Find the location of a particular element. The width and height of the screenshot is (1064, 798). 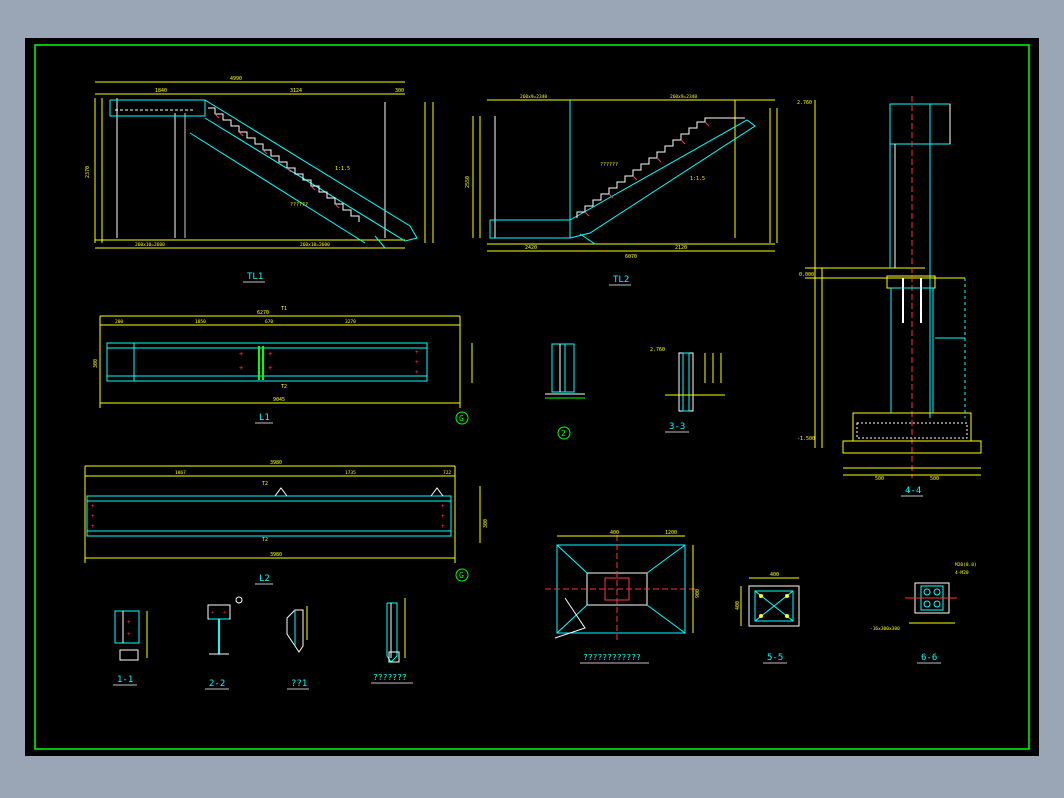

tl1-title: TL1 is located at coordinates (255, 277).